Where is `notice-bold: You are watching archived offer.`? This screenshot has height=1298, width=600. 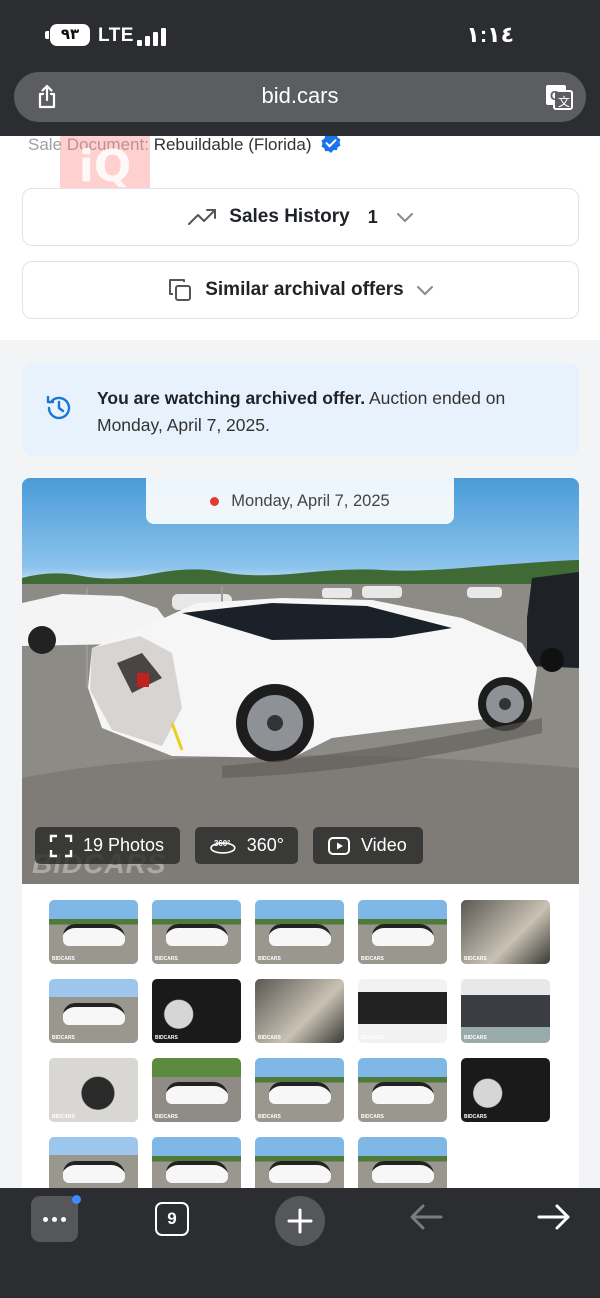 notice-bold: You are watching archived offer. is located at coordinates (231, 398).